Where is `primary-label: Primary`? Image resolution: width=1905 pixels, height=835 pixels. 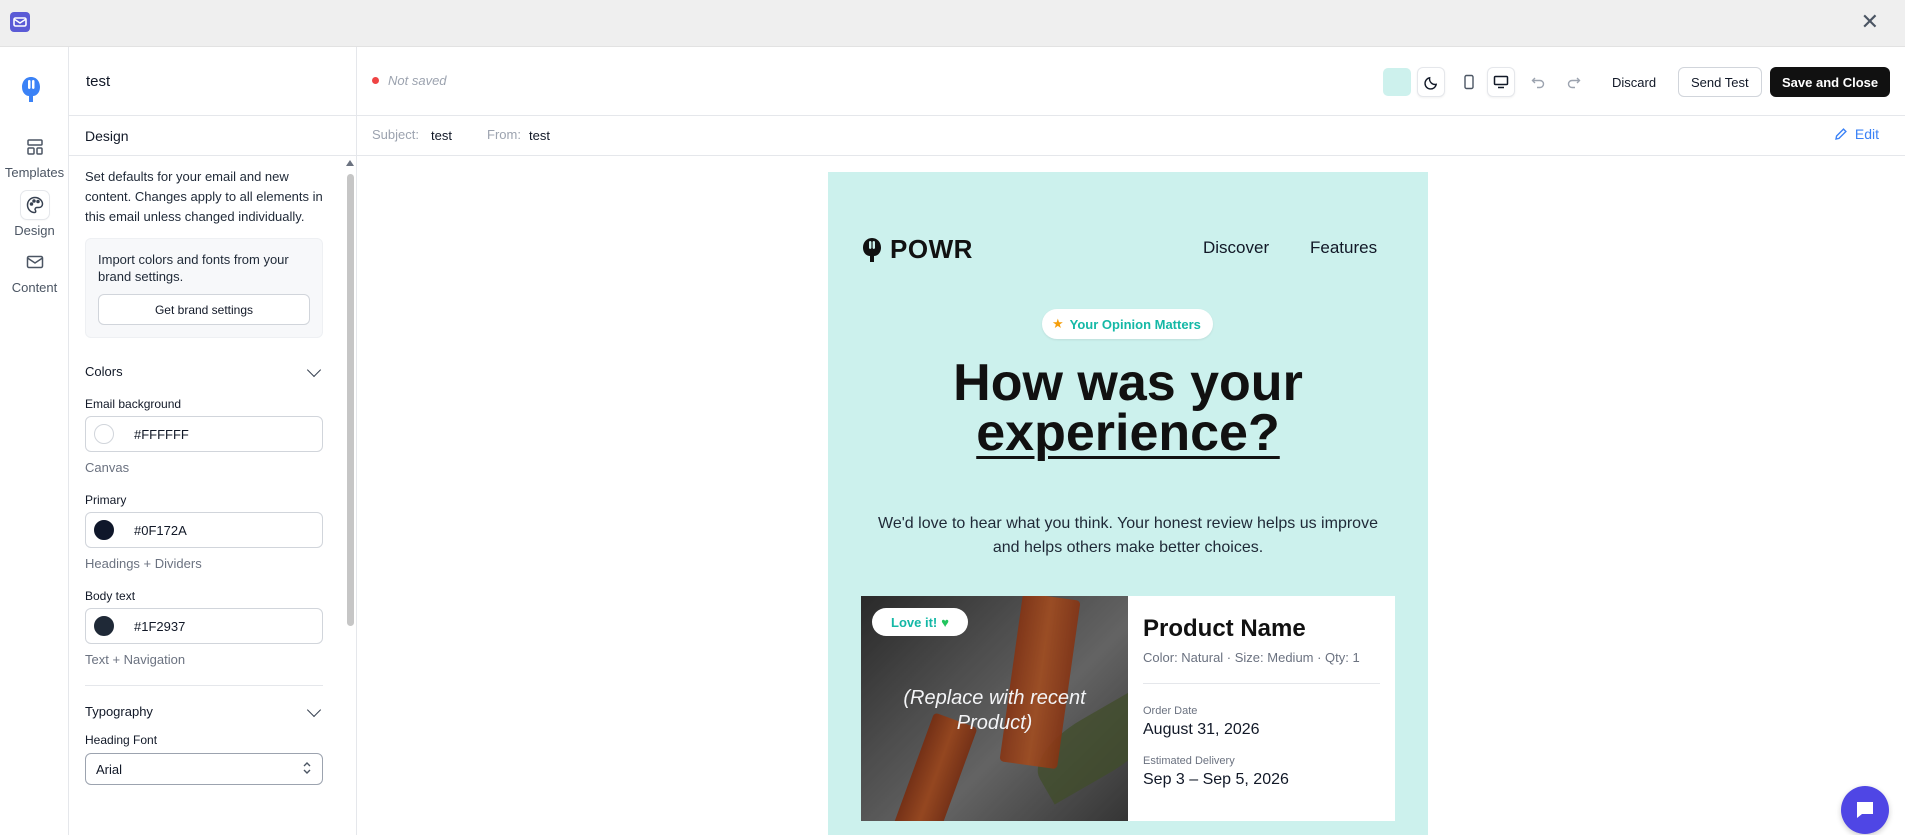
primary-label: Primary is located at coordinates (106, 500).